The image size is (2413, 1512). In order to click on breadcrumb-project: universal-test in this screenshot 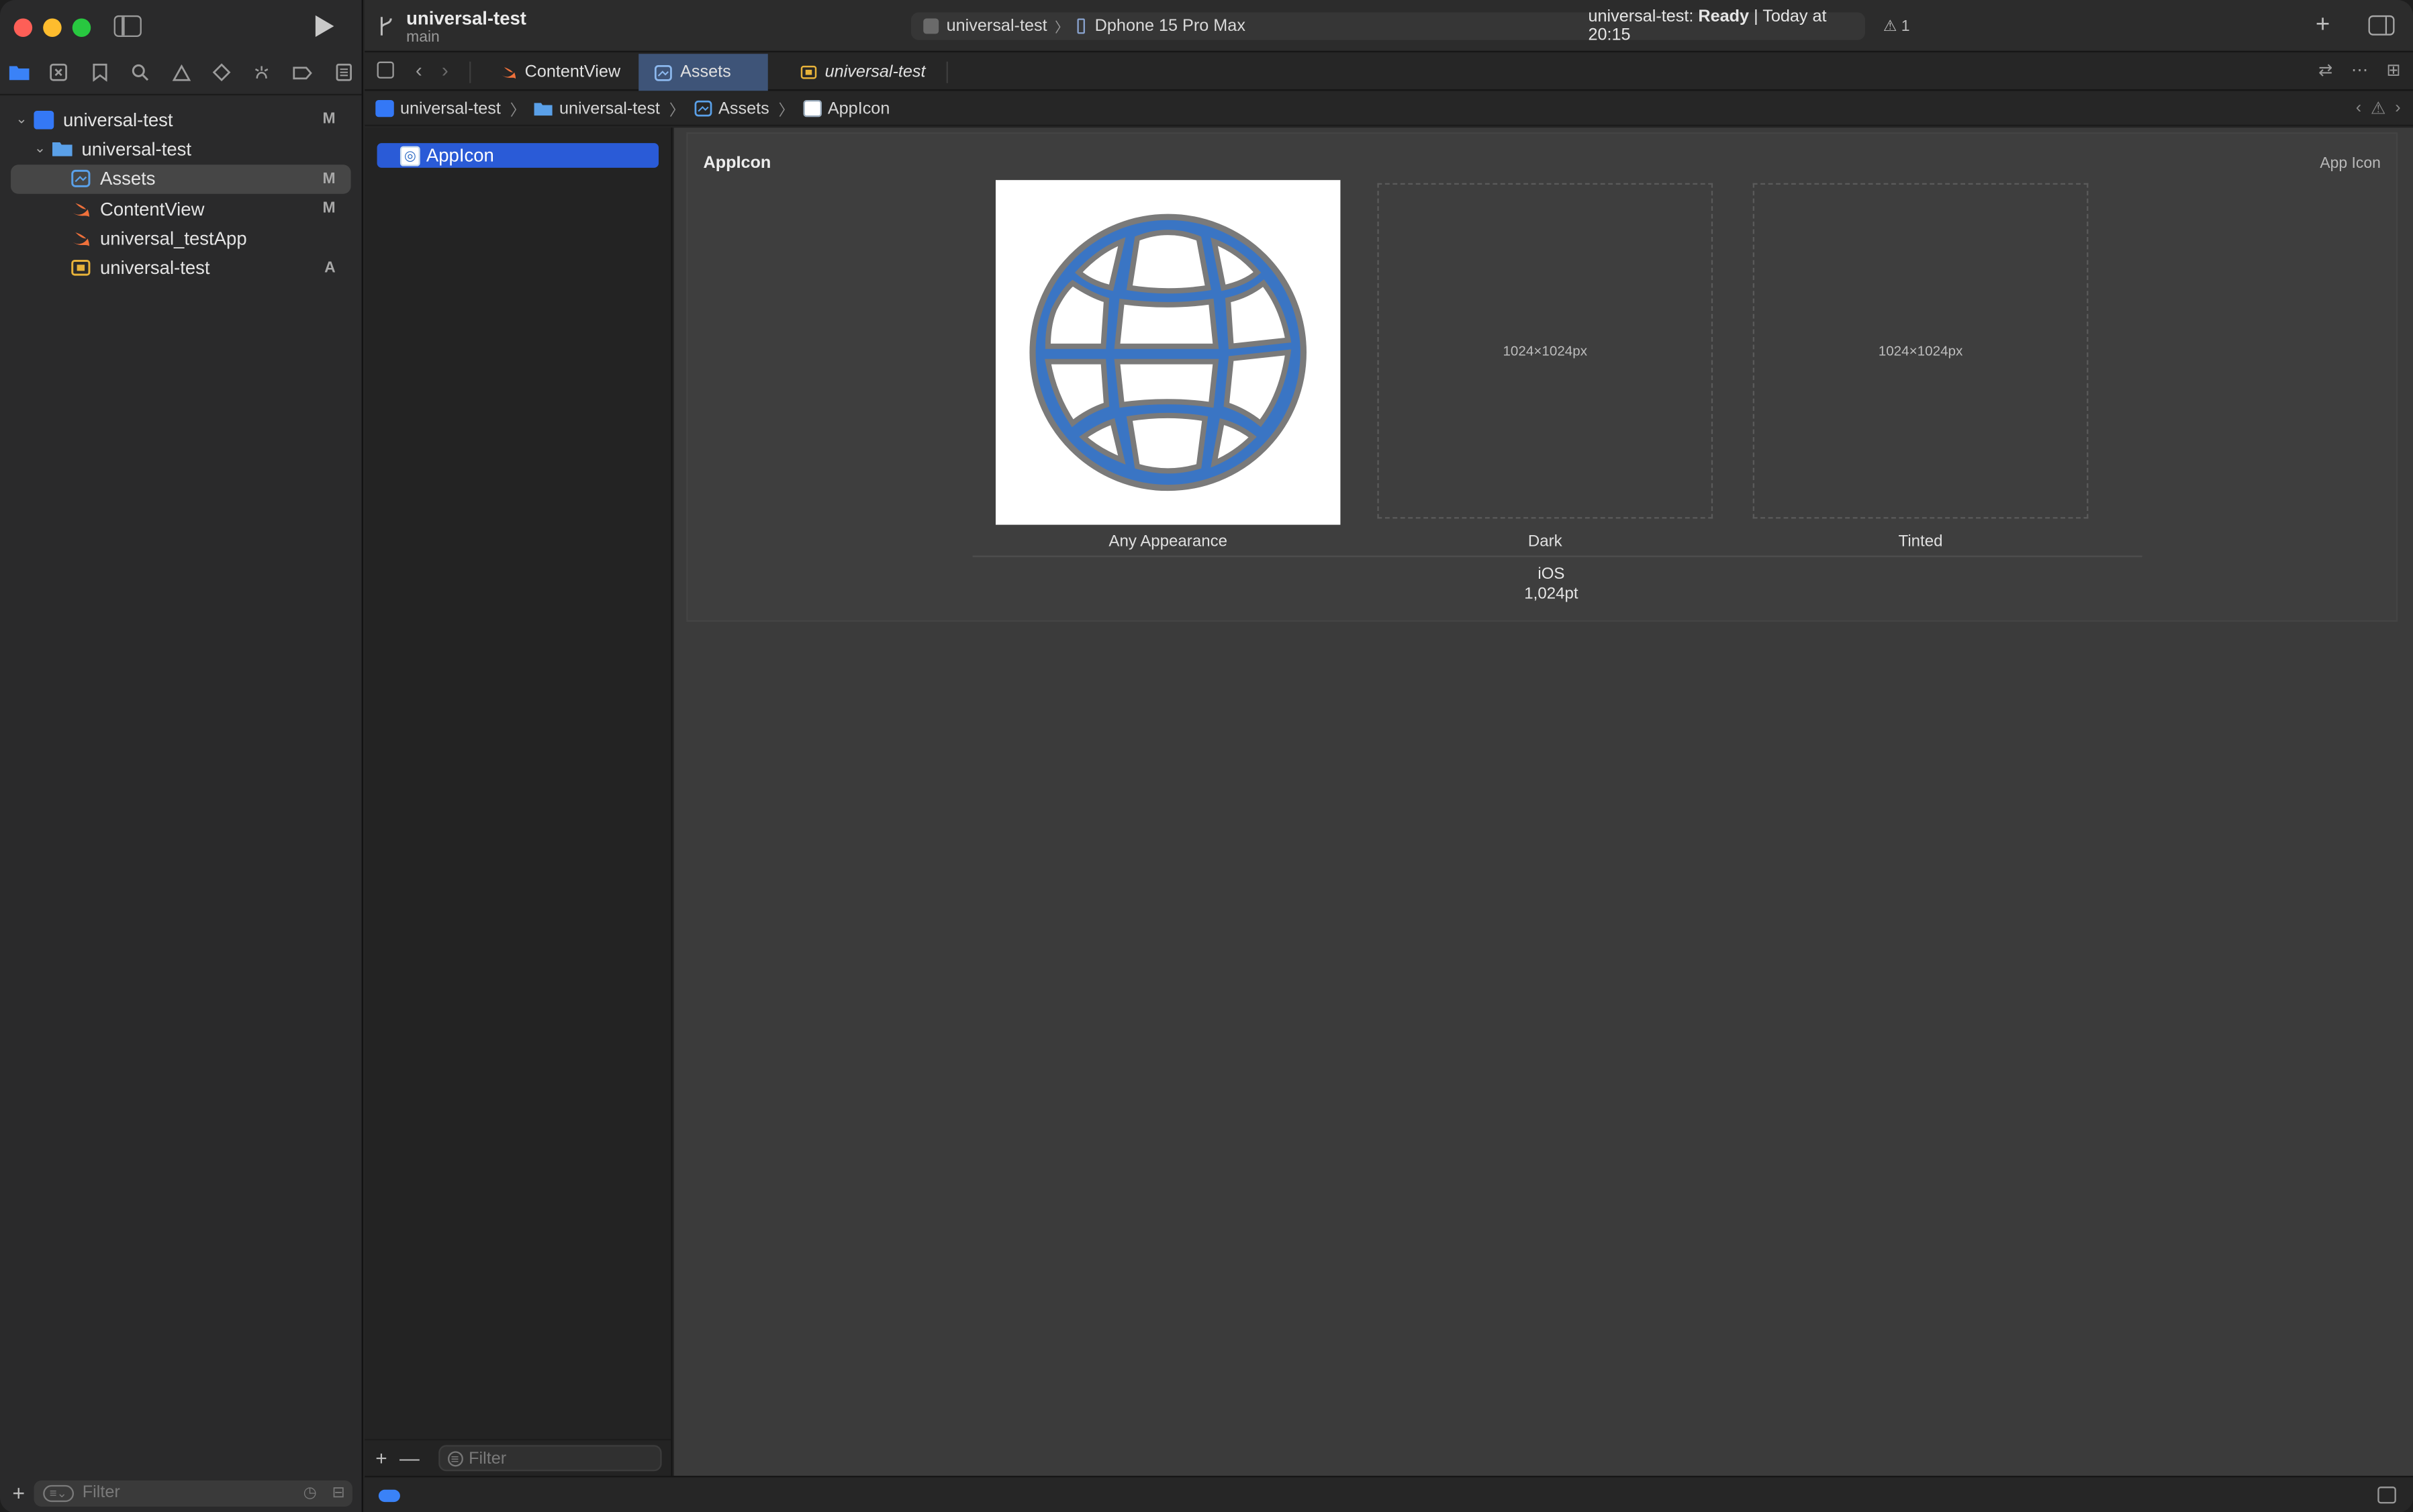, I will do `click(438, 108)`.